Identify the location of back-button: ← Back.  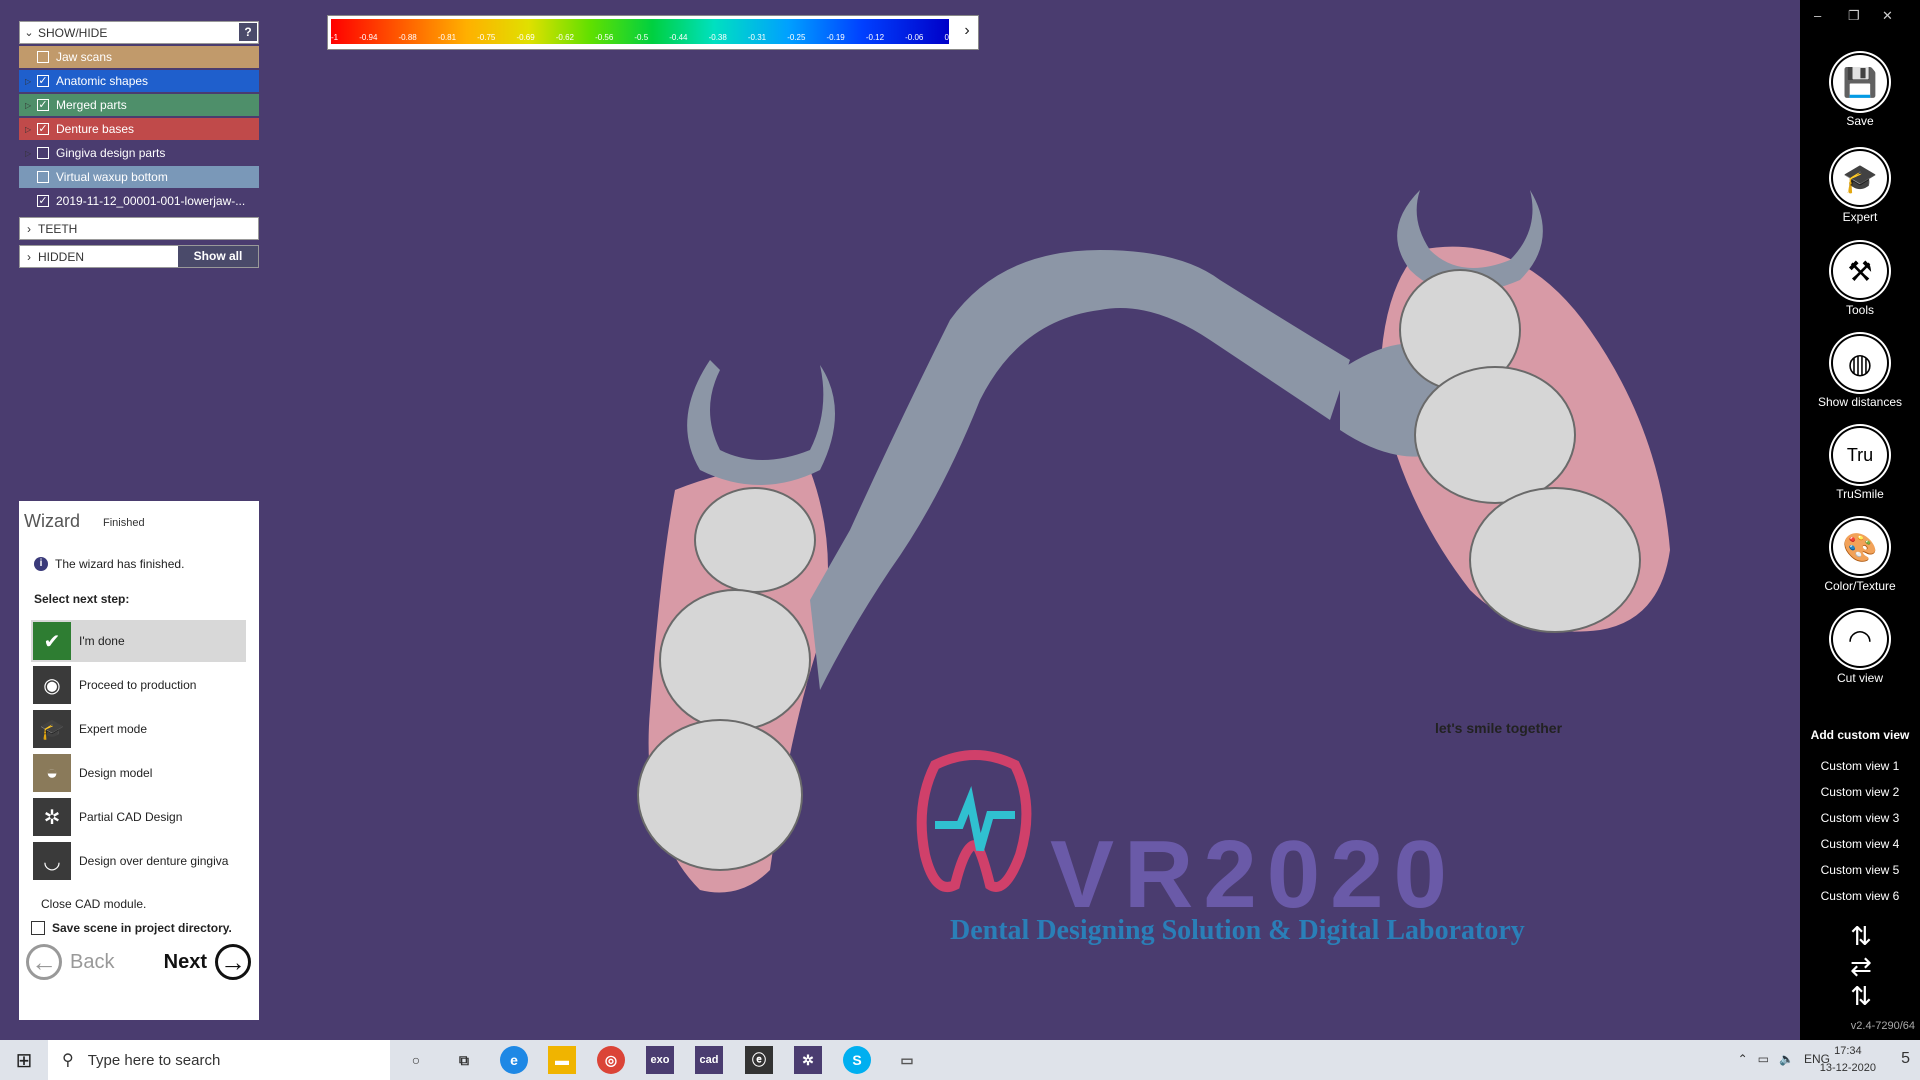
(70, 962).